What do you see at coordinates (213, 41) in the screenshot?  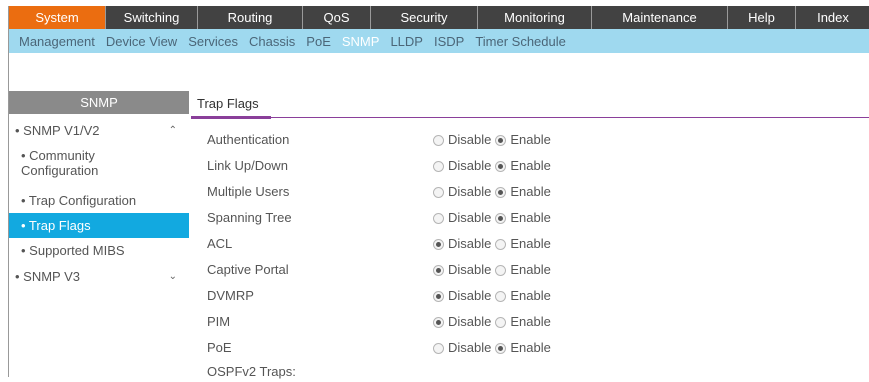 I see `subnav-services: Services` at bounding box center [213, 41].